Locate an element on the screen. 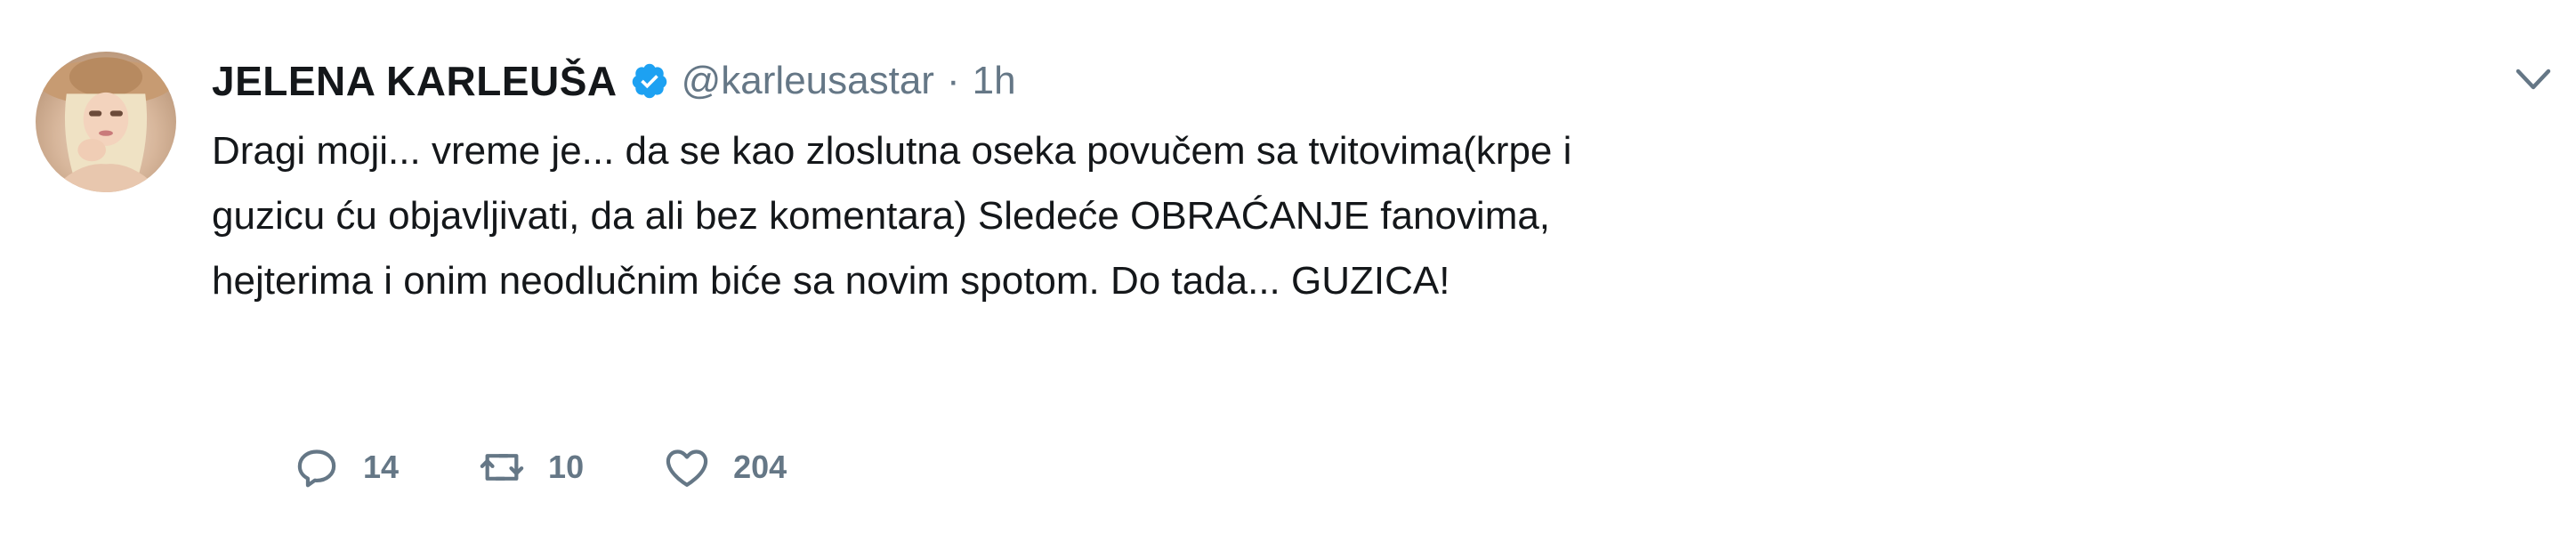 The width and height of the screenshot is (2576, 534). retweet-icon is located at coordinates (502, 467).